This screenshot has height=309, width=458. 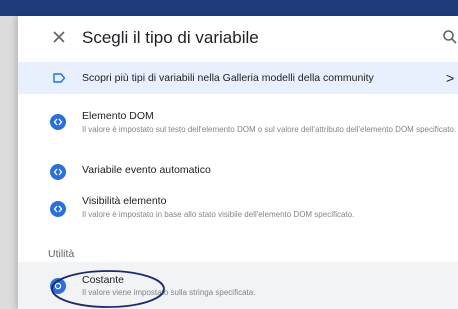 I want to click on section-heading-utilities: Utilità, so click(x=61, y=254).